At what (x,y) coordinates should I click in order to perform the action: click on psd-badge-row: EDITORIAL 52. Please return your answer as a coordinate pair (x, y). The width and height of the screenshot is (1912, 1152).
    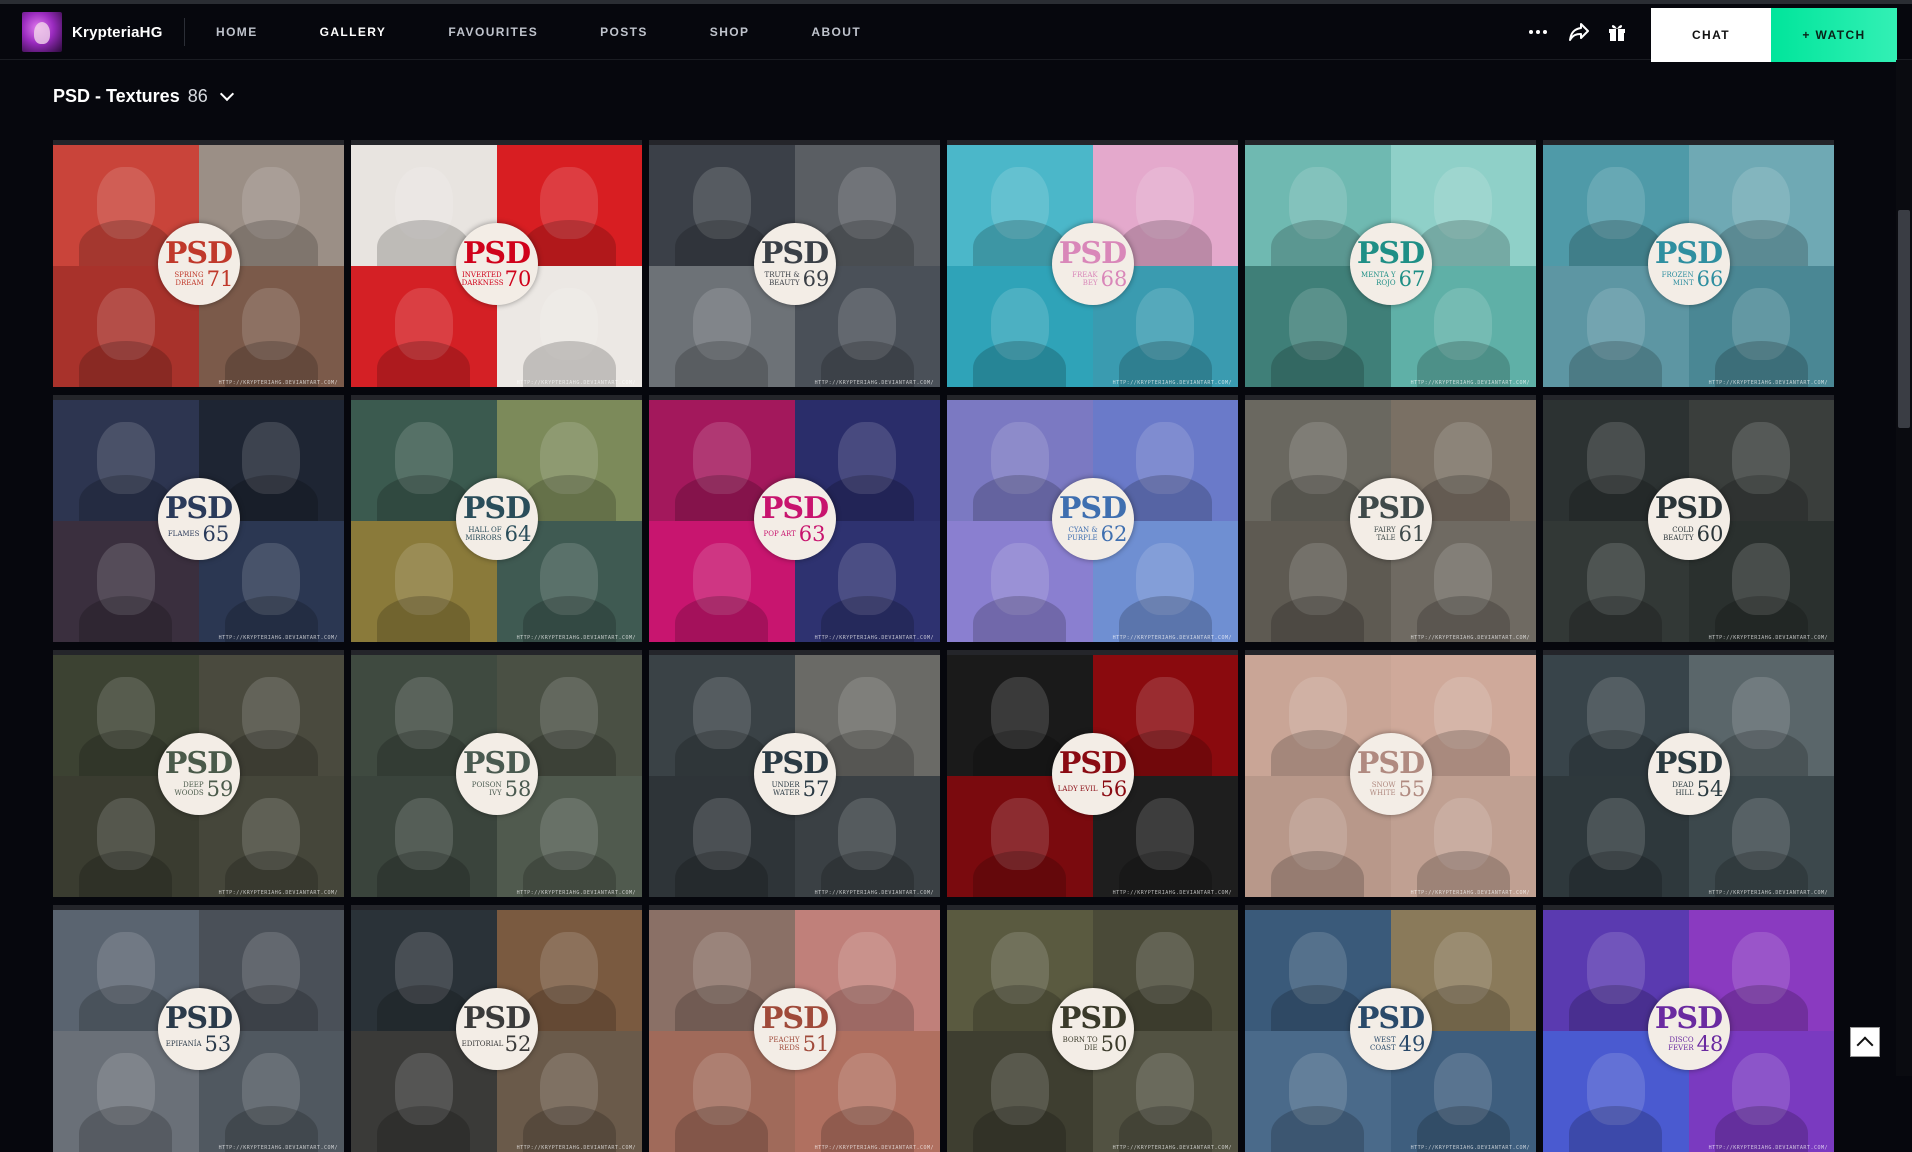
    Looking at the image, I should click on (497, 1043).